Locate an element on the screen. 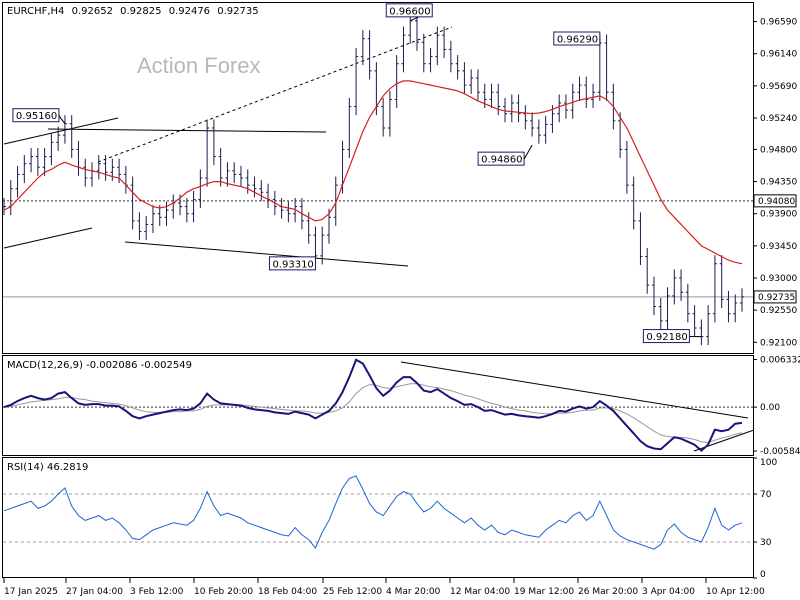  price-y-tick-label: 0.93900 is located at coordinates (778, 215).